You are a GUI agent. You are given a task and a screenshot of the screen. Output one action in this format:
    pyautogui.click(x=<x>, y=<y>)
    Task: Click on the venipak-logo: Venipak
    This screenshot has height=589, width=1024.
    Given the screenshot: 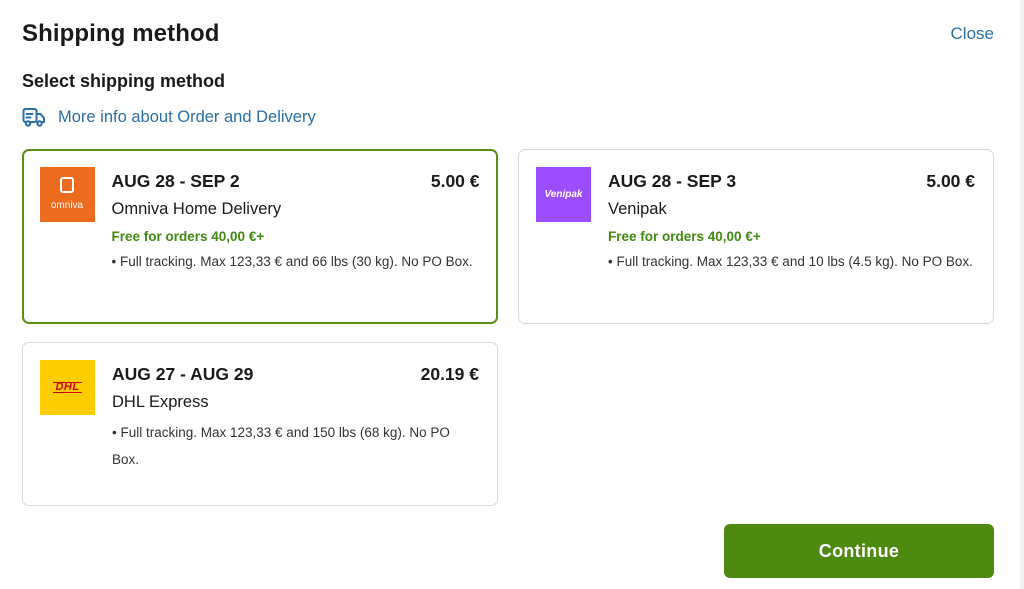 What is the action you would take?
    pyautogui.click(x=563, y=194)
    